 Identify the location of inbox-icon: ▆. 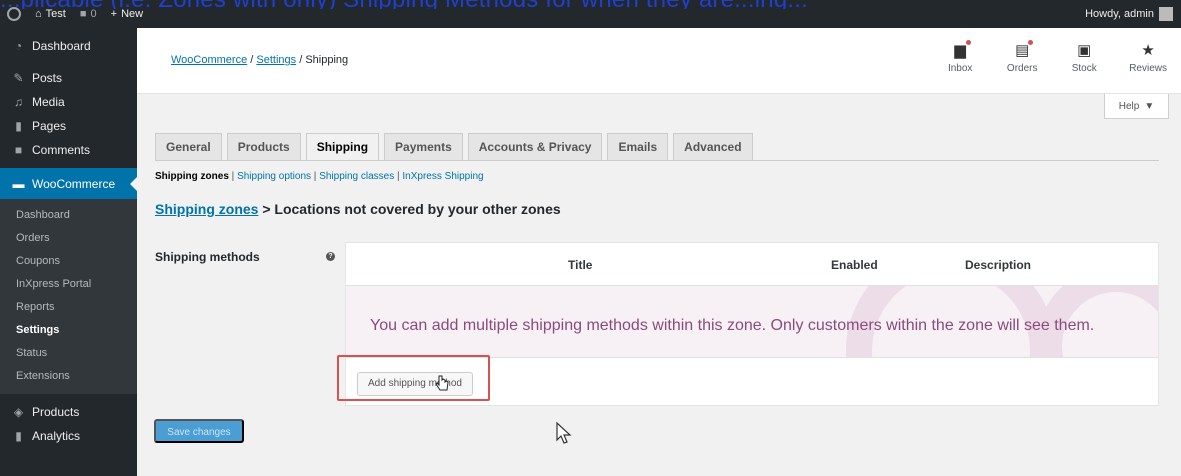
(962, 49).